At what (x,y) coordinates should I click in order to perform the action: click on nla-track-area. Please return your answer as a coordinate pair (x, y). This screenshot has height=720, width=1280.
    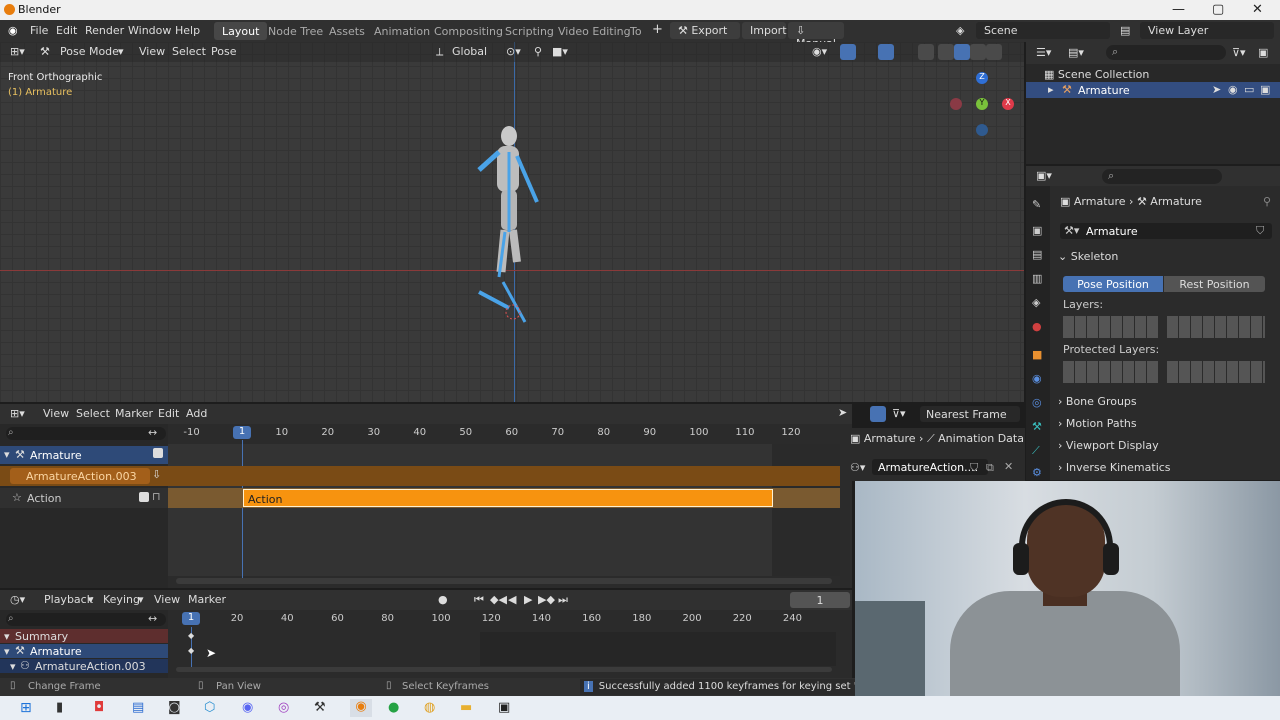
    Looking at the image, I should click on (504, 510).